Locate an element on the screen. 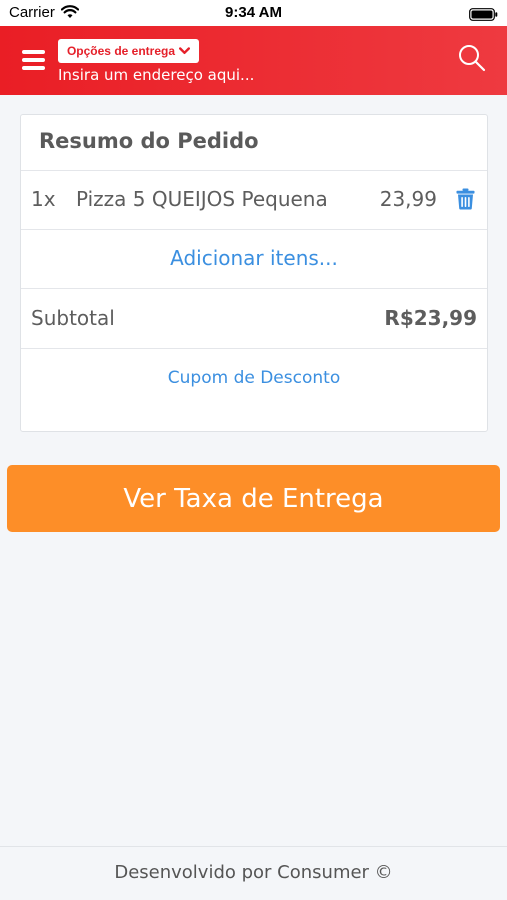  delivery-options-button: Opções de entrega is located at coordinates (128, 51).